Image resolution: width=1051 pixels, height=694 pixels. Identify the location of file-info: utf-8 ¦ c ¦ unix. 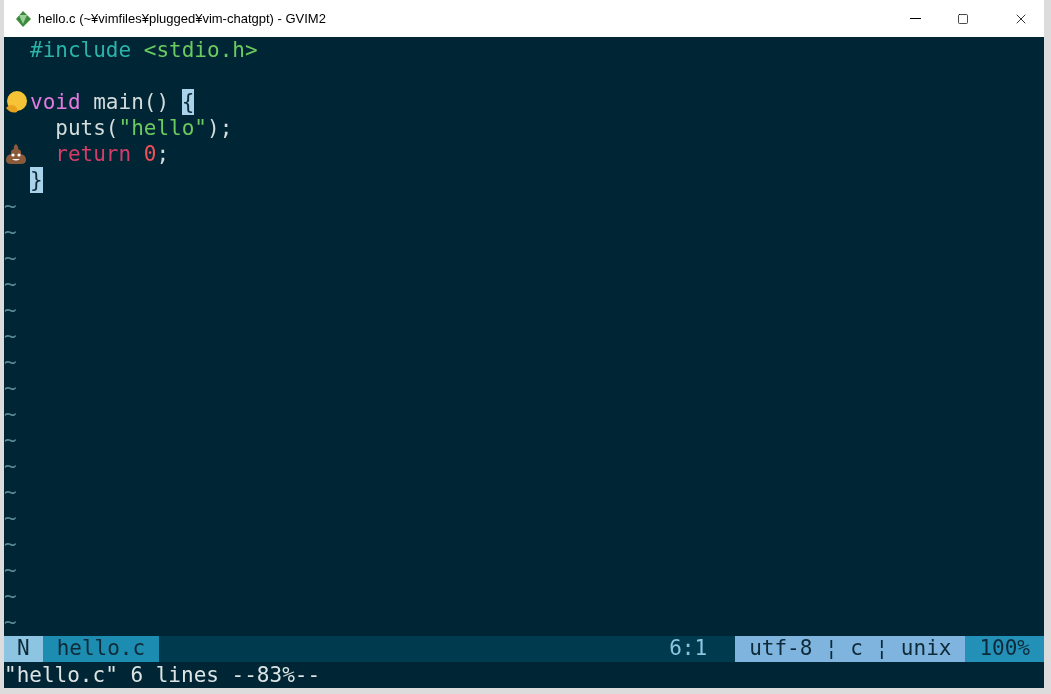
(850, 649).